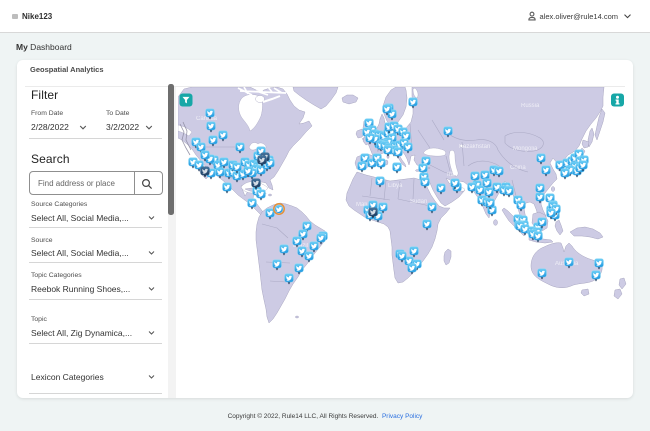 This screenshot has width=650, height=431. I want to click on svg-text: Iran, so click(452, 175).